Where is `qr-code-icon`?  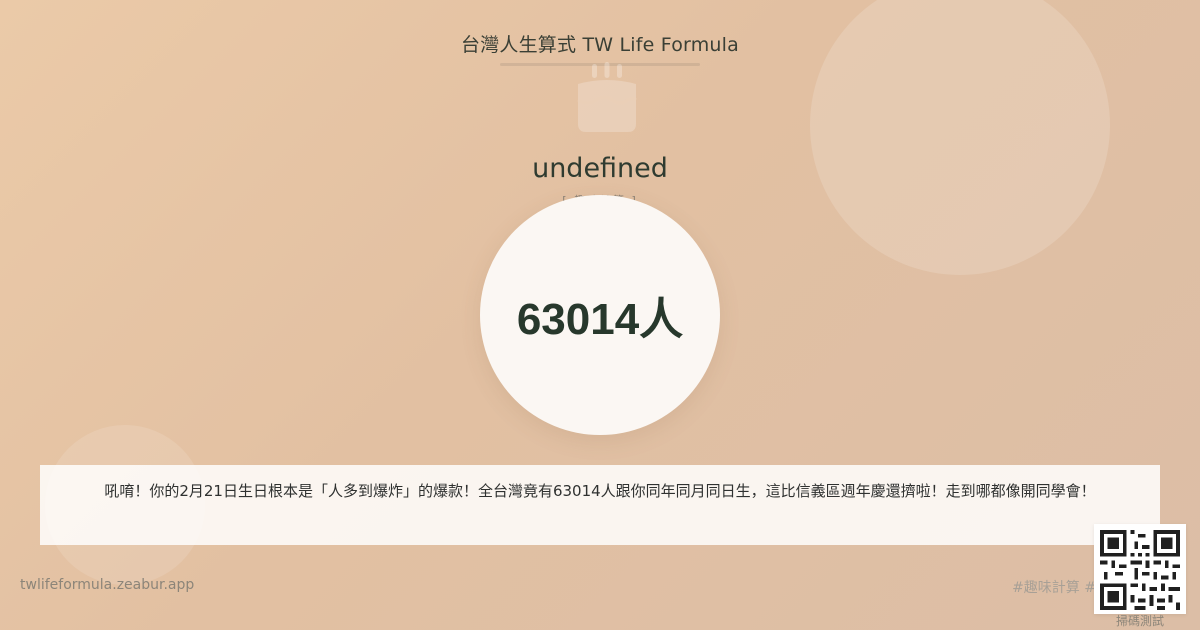 qr-code-icon is located at coordinates (1140, 570).